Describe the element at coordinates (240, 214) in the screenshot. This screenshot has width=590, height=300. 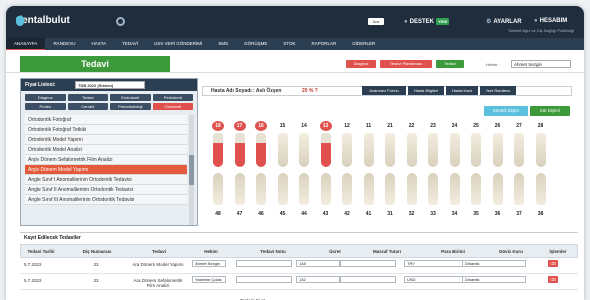
I see `tooth-number-47: 47` at that location.